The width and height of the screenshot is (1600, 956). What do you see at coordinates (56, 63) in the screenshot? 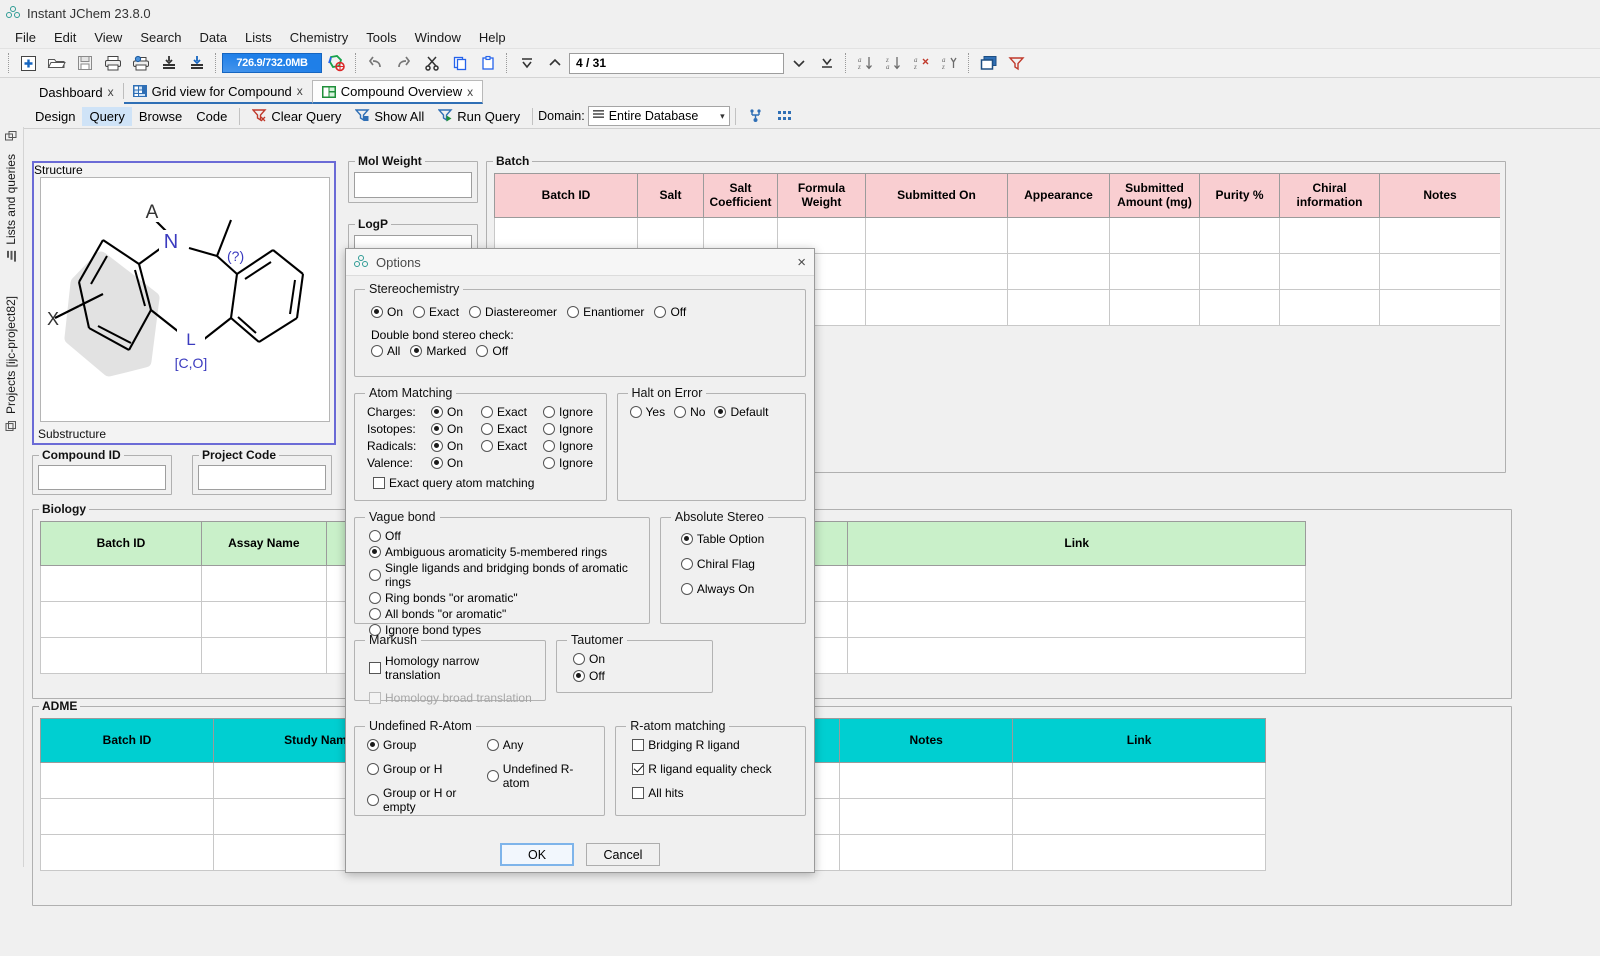
I see `open-icon` at bounding box center [56, 63].